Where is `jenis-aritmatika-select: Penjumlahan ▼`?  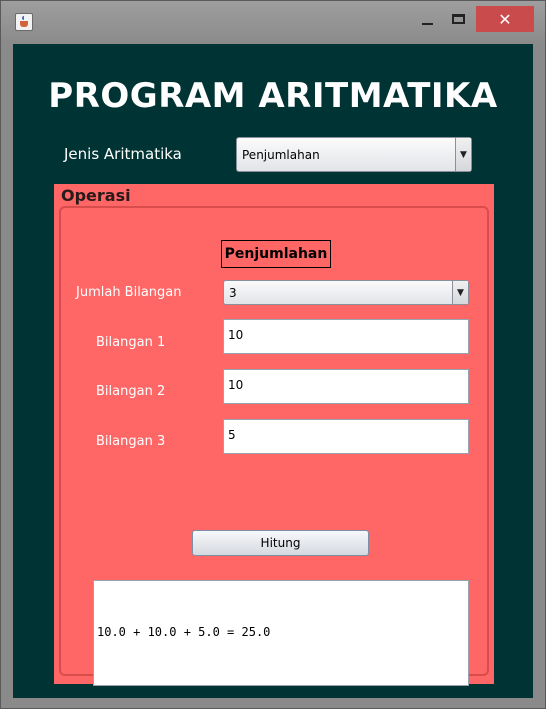 jenis-aritmatika-select: Penjumlahan ▼ is located at coordinates (354, 154).